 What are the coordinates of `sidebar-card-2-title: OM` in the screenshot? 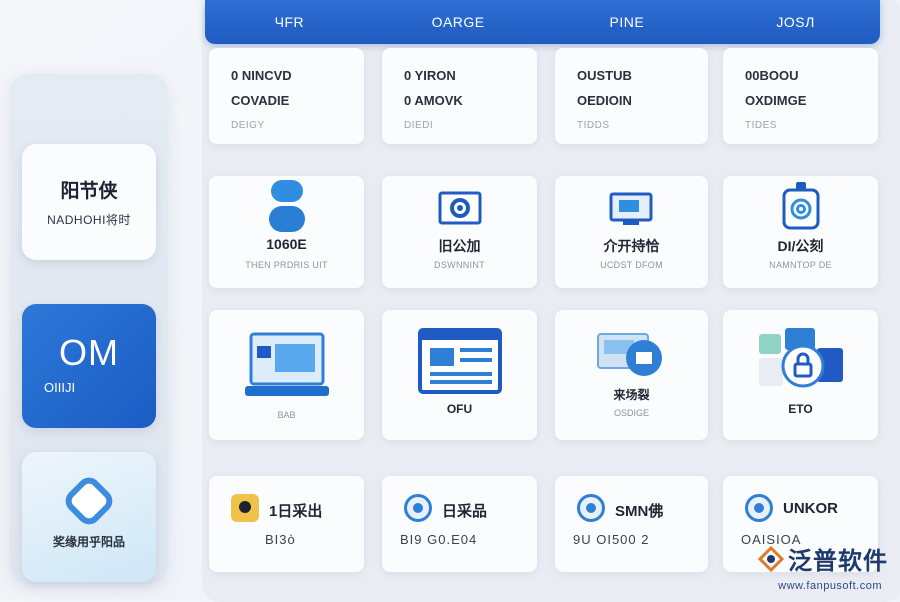 It's located at (89, 352).